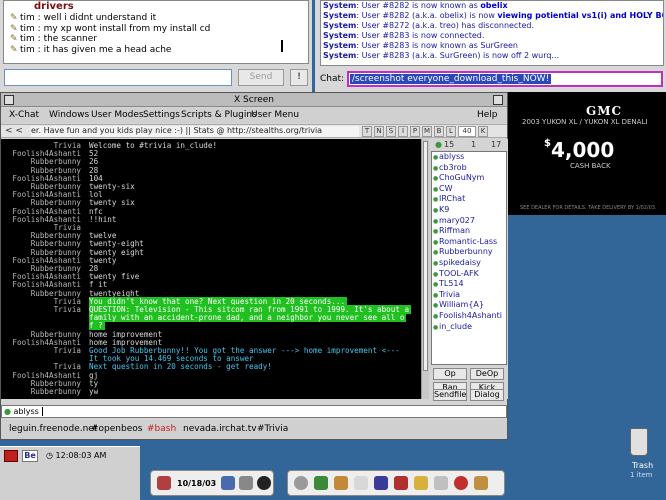 This screenshot has width=666, height=500. Describe the element at coordinates (469, 327) in the screenshot. I see `user-list-item: ●in_clude` at that location.